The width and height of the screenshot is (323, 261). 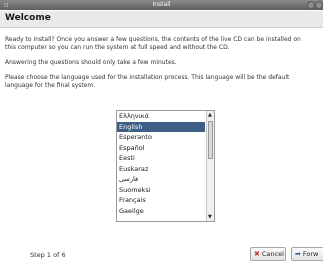 I want to click on language-option: Eesti, so click(x=161, y=158).